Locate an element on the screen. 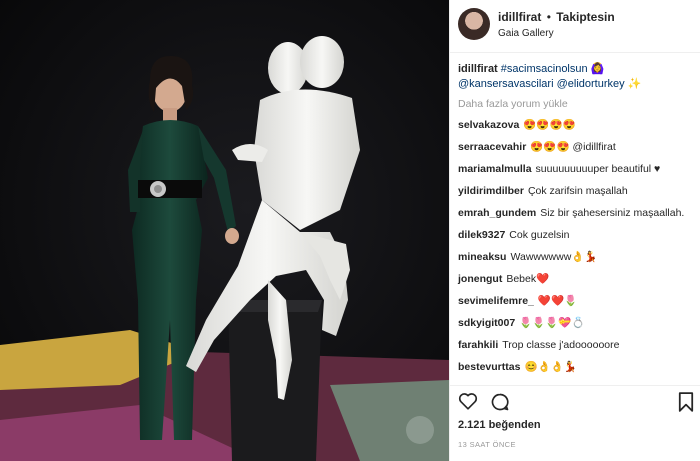 Image resolution: width=700 pixels, height=461 pixels. comment-item: mariamalmulla suuuuuuuuuper beautiful ♥ is located at coordinates (579, 169).